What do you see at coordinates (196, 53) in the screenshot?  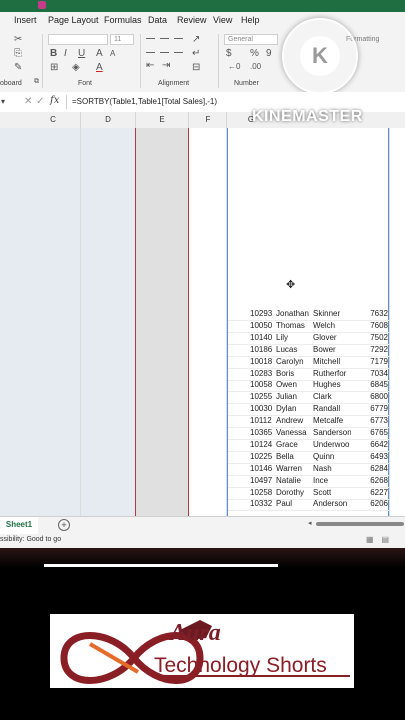 I see `wrap-text-icon: ↵` at bounding box center [196, 53].